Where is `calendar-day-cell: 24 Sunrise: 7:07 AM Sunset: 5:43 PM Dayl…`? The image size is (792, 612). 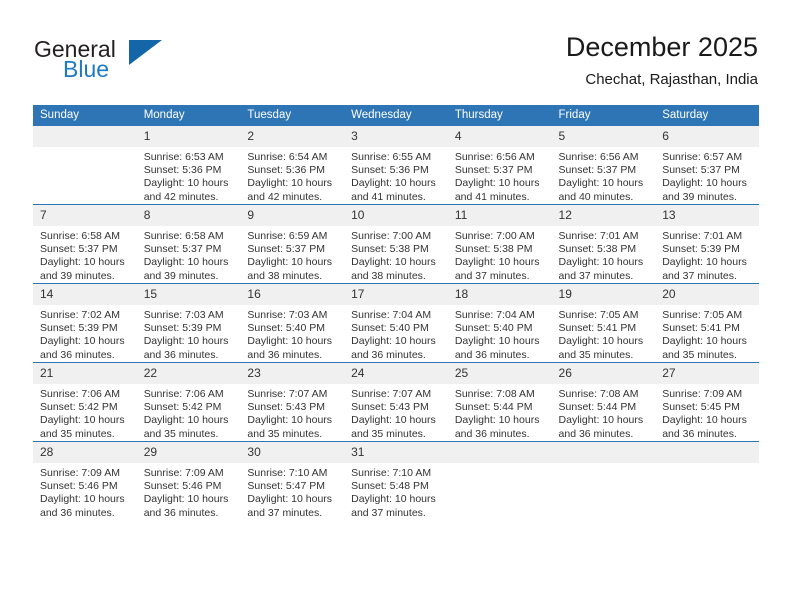 calendar-day-cell: 24 Sunrise: 7:07 AM Sunset: 5:43 PM Dayl… is located at coordinates (396, 402).